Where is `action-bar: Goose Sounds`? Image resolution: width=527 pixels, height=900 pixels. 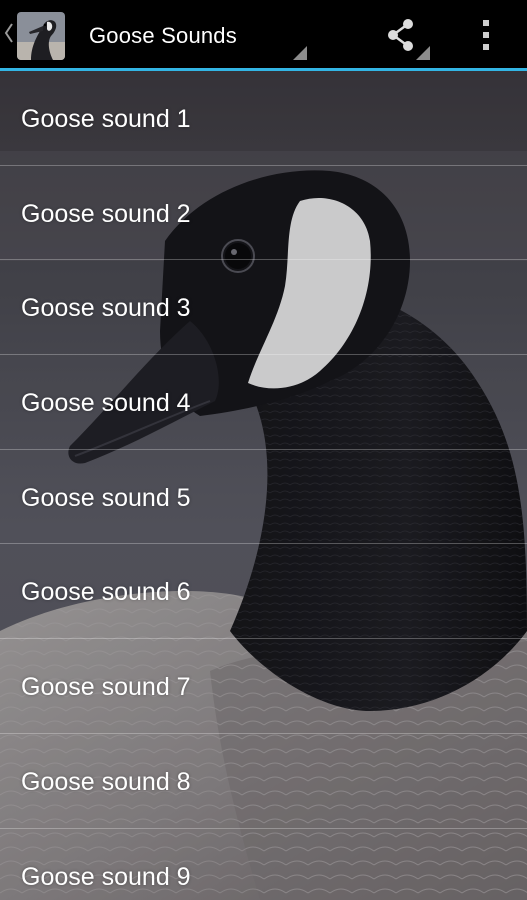
action-bar: Goose Sounds is located at coordinates (263, 34).